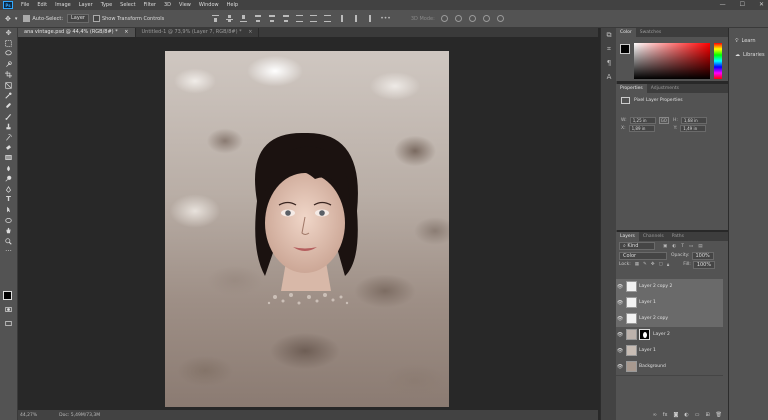 The width and height of the screenshot is (768, 420). What do you see at coordinates (369, 18) in the screenshot?
I see `distribute-right-icon` at bounding box center [369, 18].